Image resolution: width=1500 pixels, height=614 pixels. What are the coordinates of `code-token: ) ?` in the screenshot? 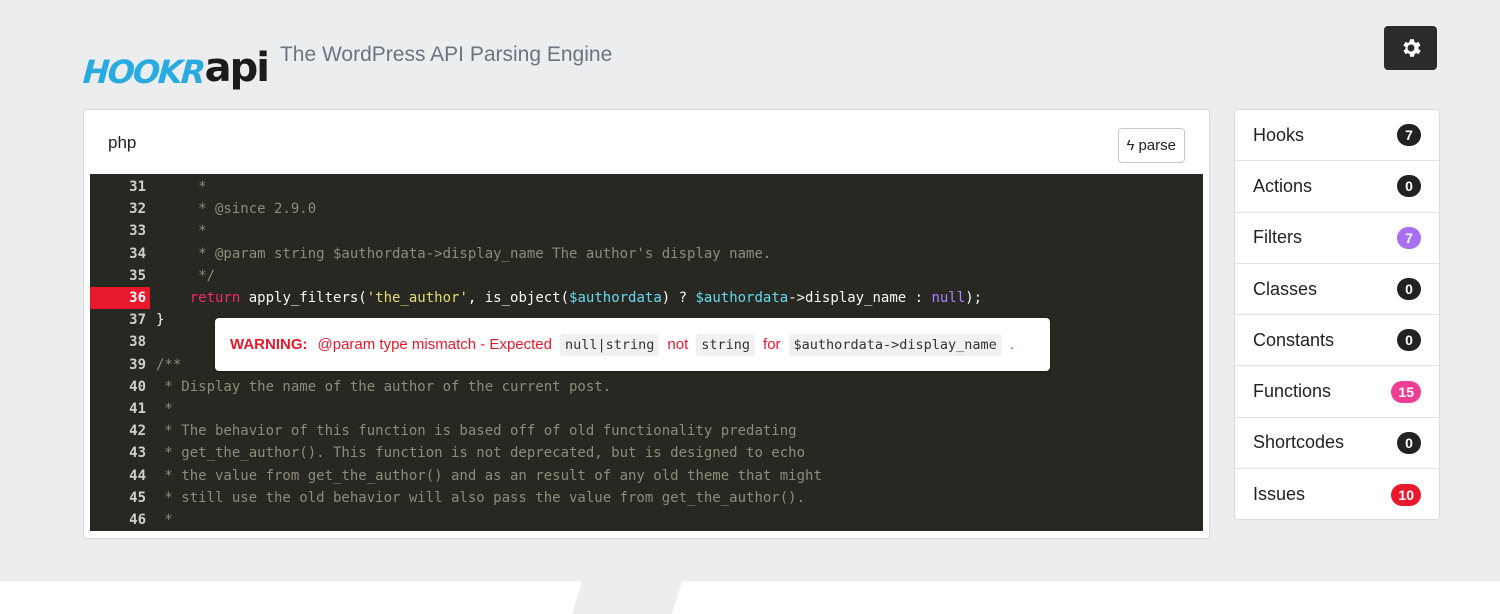 It's located at (678, 298).